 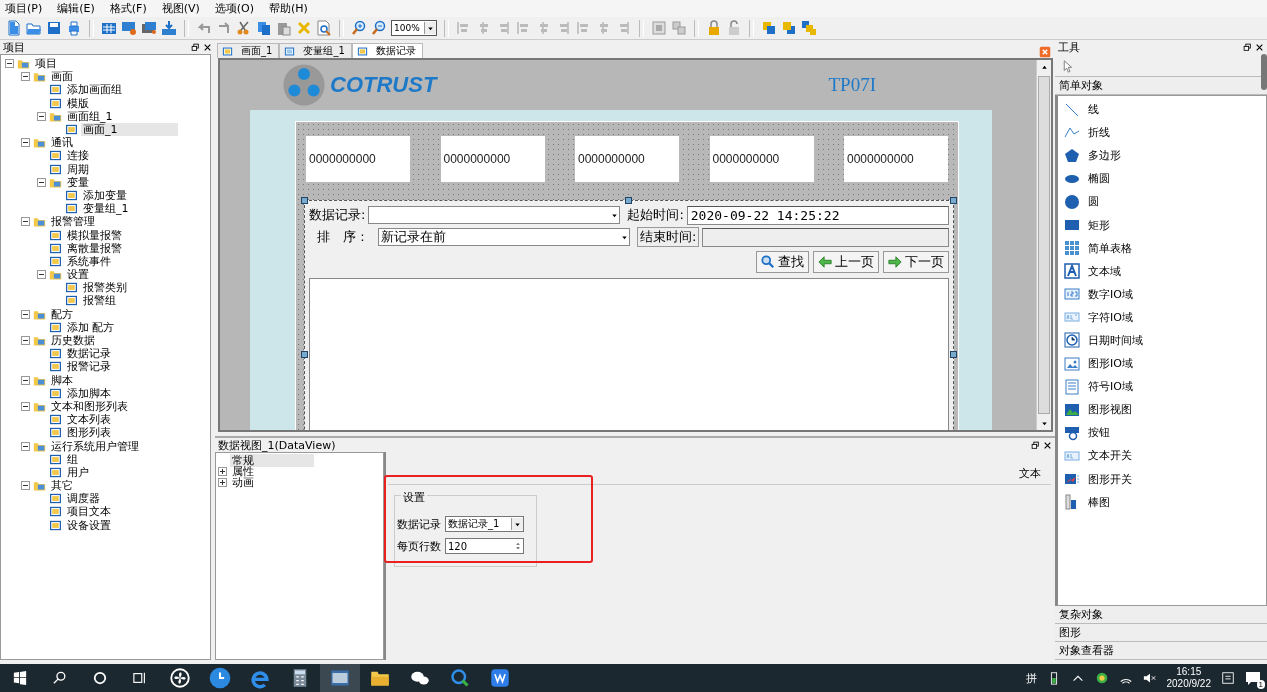 What do you see at coordinates (1099, 133) in the screenshot?
I see `tool-item: 折线` at bounding box center [1099, 133].